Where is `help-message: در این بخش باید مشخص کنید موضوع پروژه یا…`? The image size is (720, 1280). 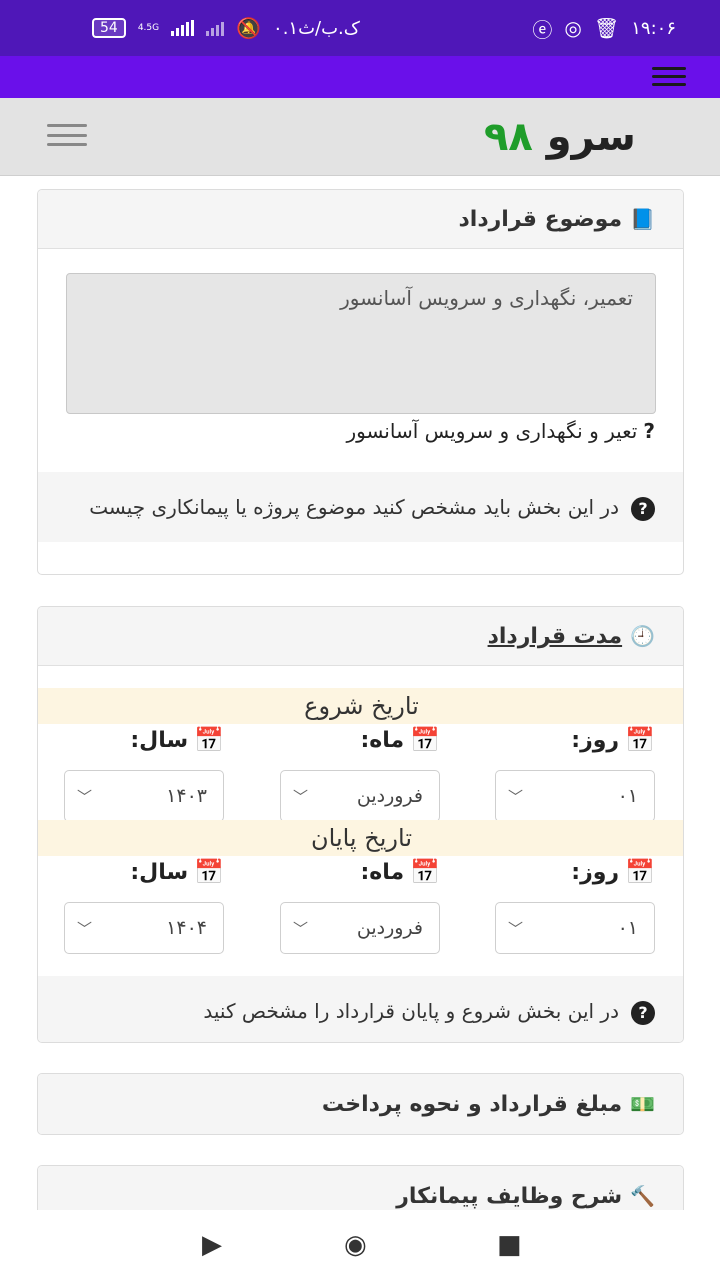 help-message: در این بخش باید مشخص کنید موضوع پروژه یا… is located at coordinates (354, 507).